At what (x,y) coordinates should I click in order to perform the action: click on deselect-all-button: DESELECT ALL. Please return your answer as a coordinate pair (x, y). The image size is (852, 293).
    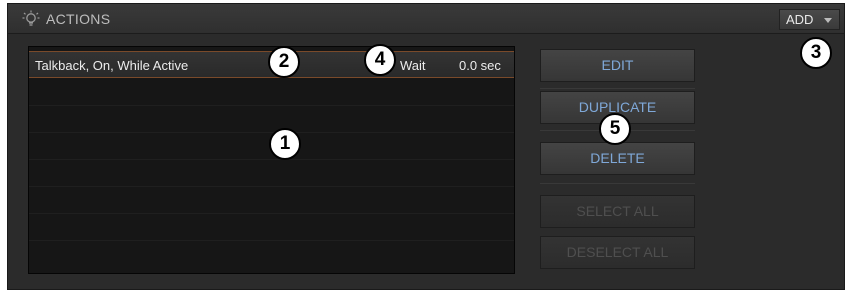
    Looking at the image, I should click on (617, 252).